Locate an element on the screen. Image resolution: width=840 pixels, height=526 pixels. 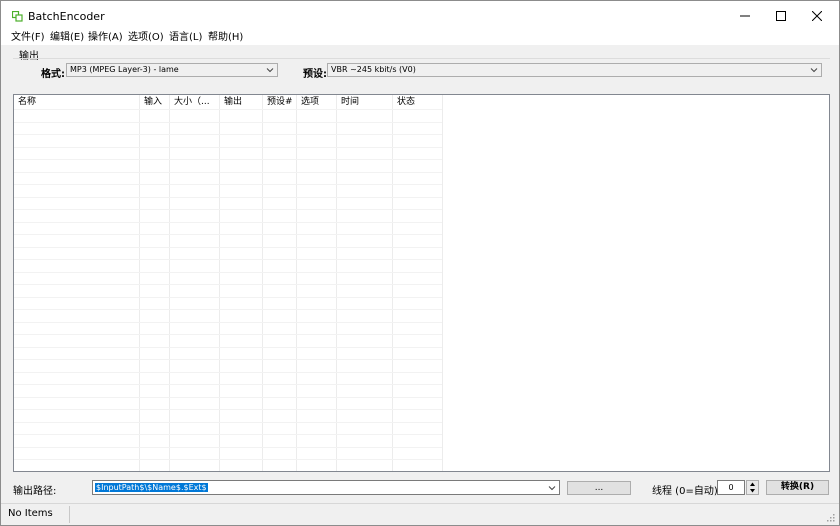
menu-help: 帮助(H) is located at coordinates (225, 38).